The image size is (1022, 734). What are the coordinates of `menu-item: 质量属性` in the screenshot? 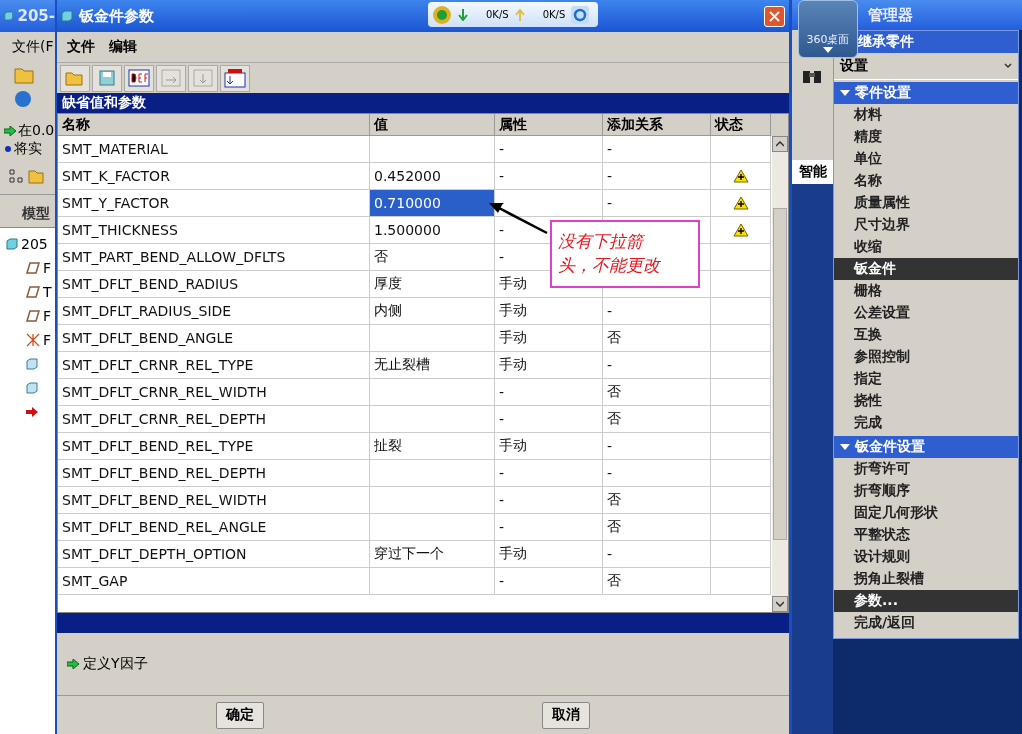 It's located at (926, 203).